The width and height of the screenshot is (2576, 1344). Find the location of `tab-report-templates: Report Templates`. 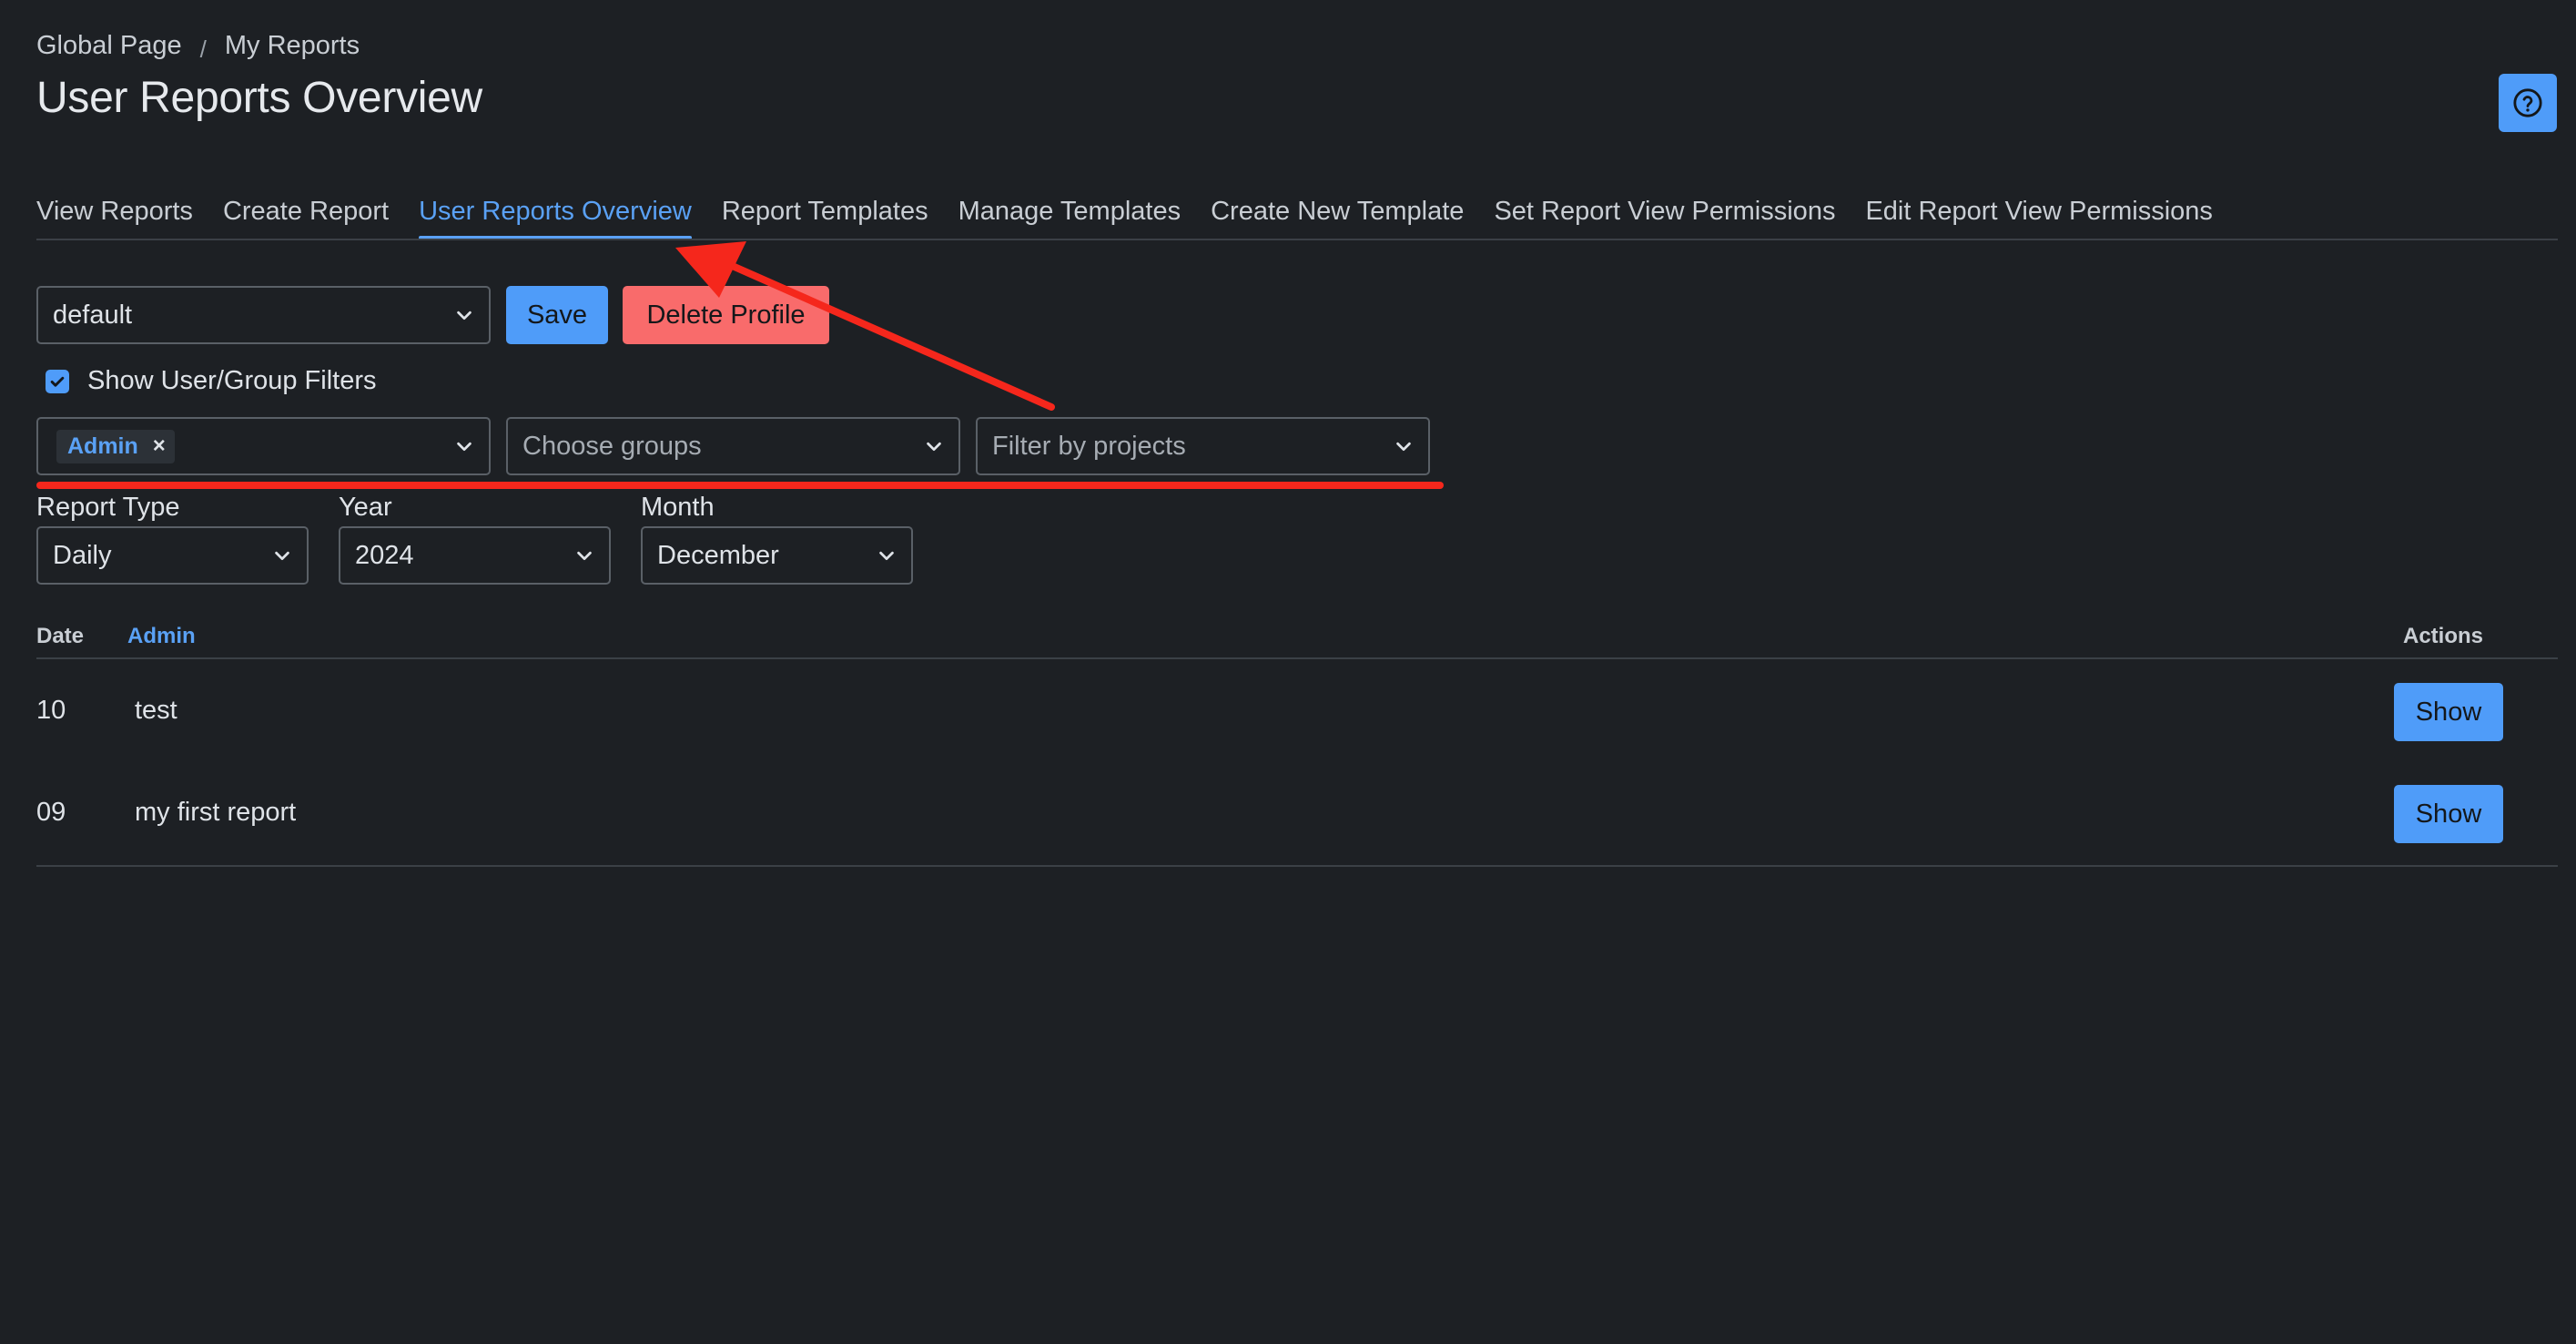

tab-report-templates: Report Templates is located at coordinates (825, 218).